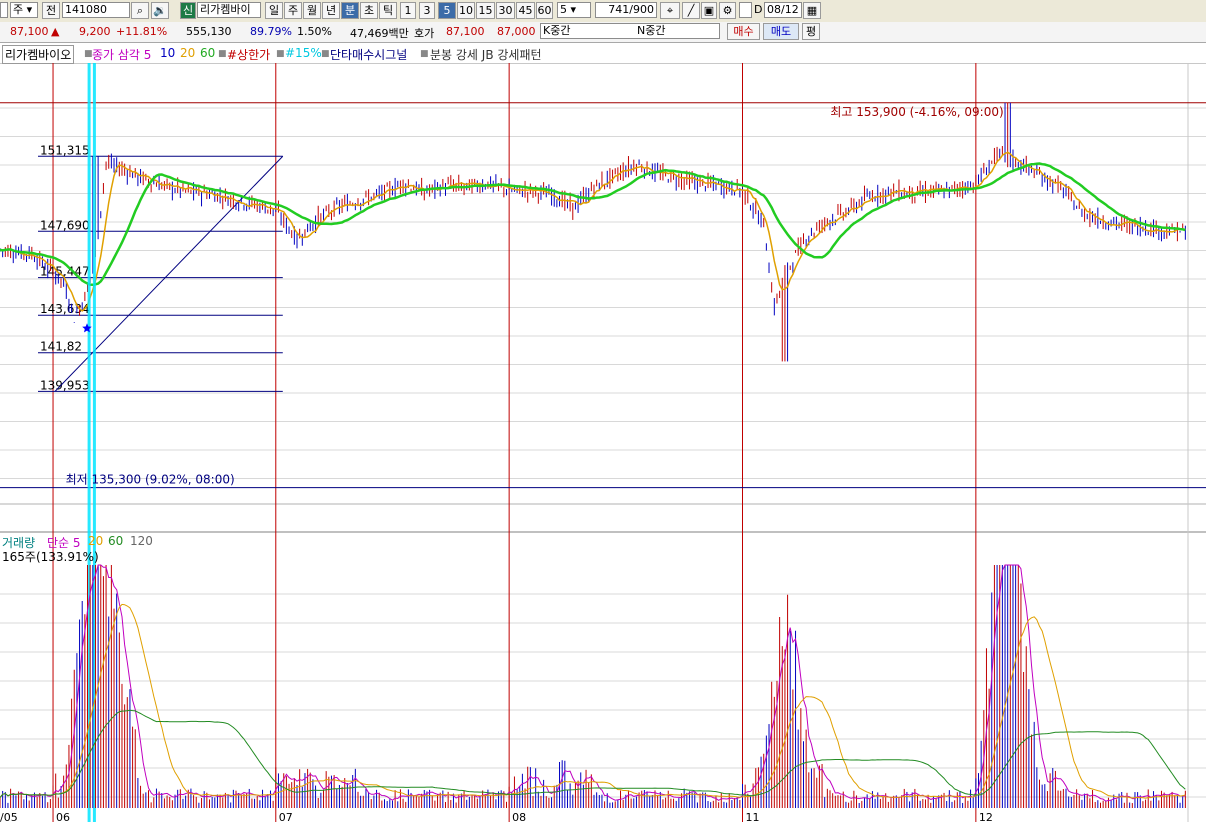 This screenshot has height=822, width=1206. Describe the element at coordinates (466, 10) in the screenshot. I see `interval-10: 10` at that location.